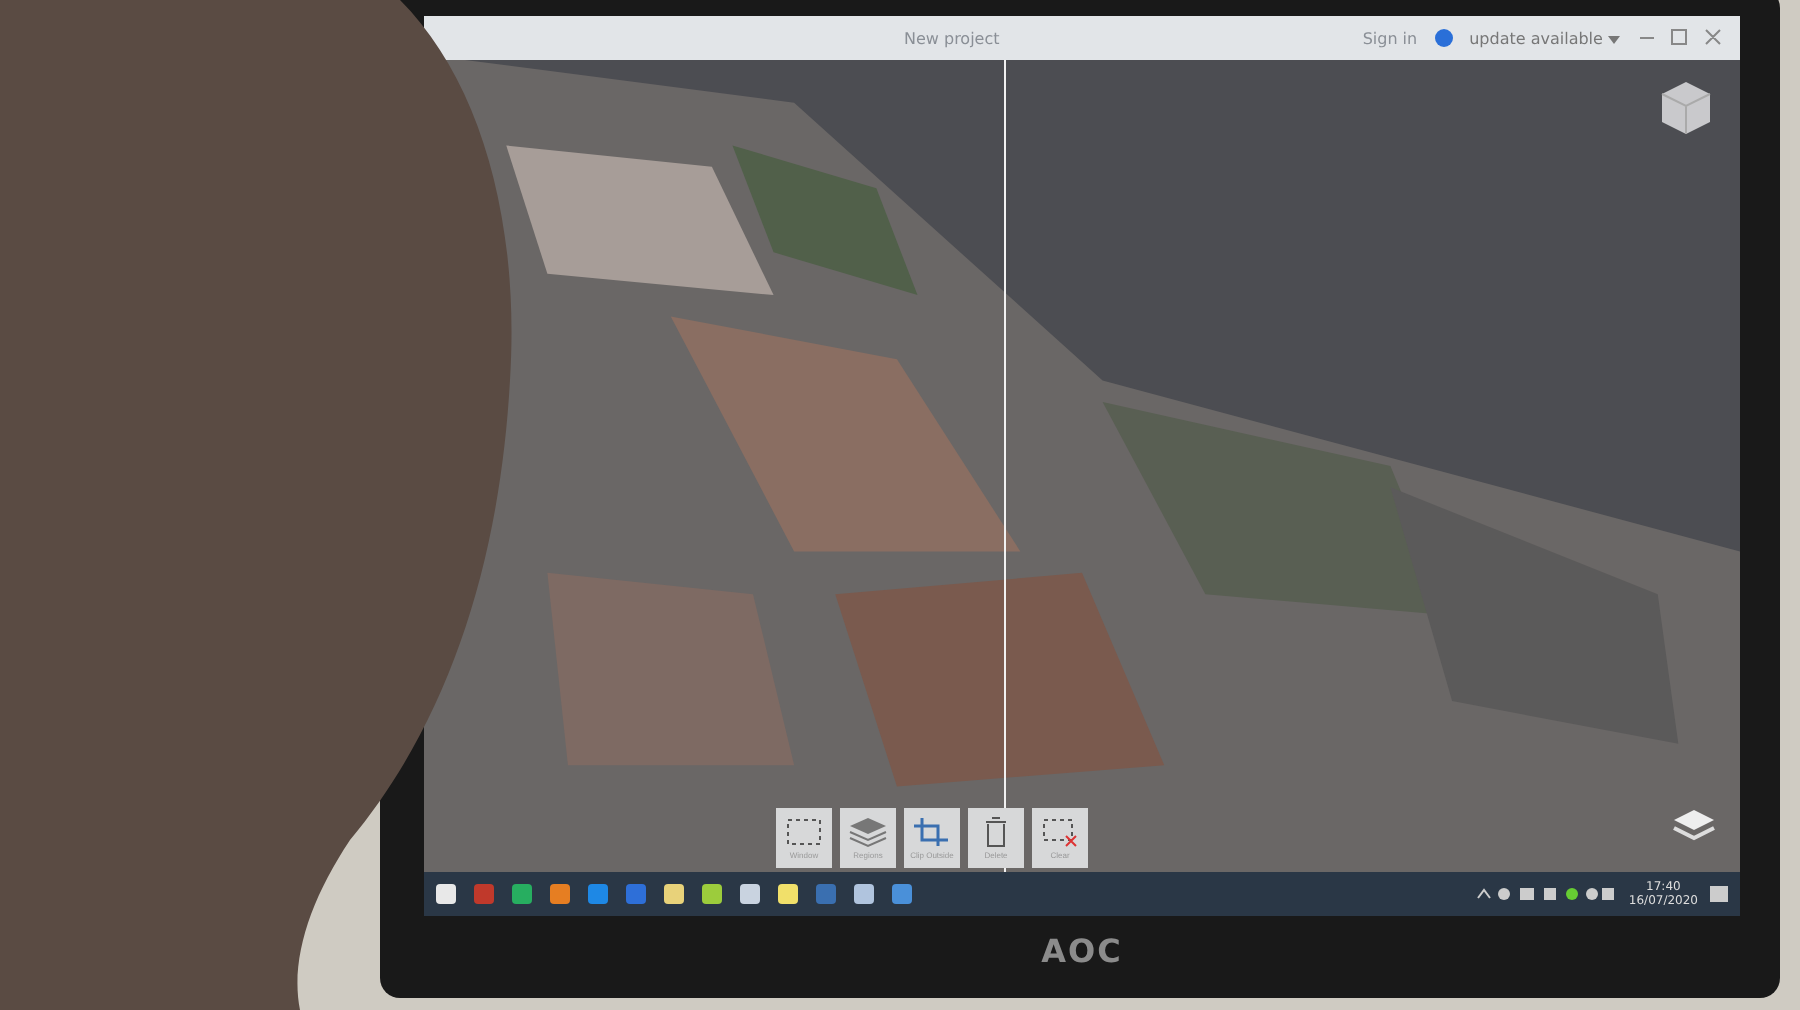  I want to click on notification-icon, so click(1719, 894).